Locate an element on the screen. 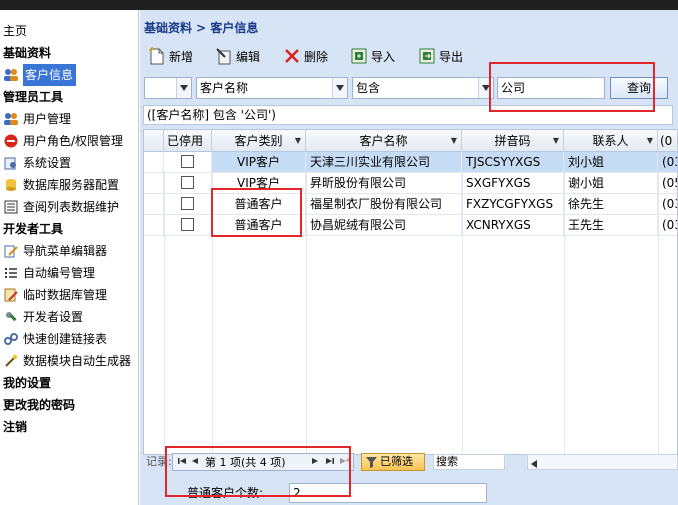 Image resolution: width=678 pixels, height=505 pixels. record-position: 第 1 项(共 4 项) is located at coordinates (245, 463).